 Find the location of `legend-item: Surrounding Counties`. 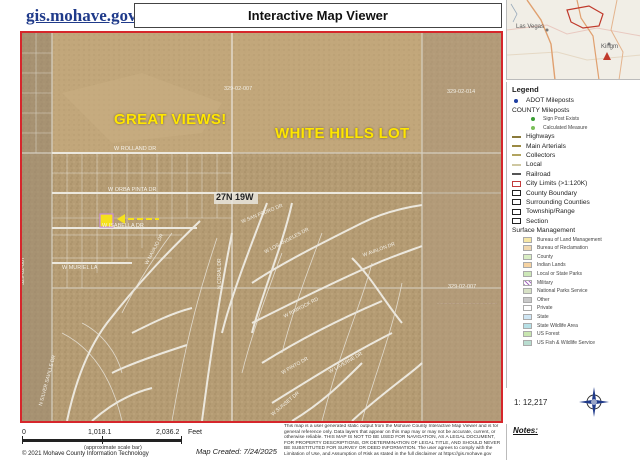

legend-item: Surrounding Counties is located at coordinates (573, 202).